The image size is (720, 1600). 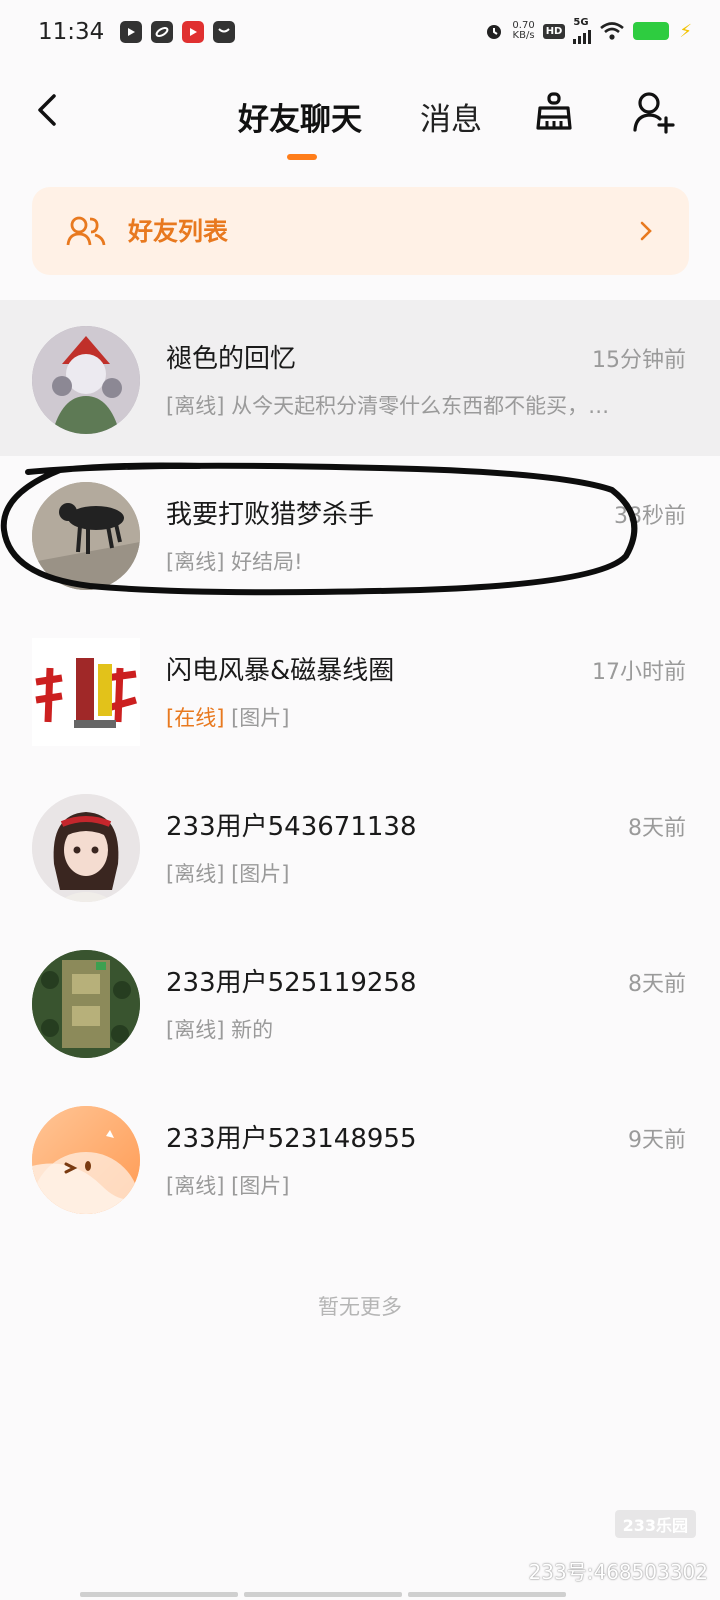 I want to click on status-indicators: 0.70 KB/s HD 5G ⚡, so click(x=588, y=31).